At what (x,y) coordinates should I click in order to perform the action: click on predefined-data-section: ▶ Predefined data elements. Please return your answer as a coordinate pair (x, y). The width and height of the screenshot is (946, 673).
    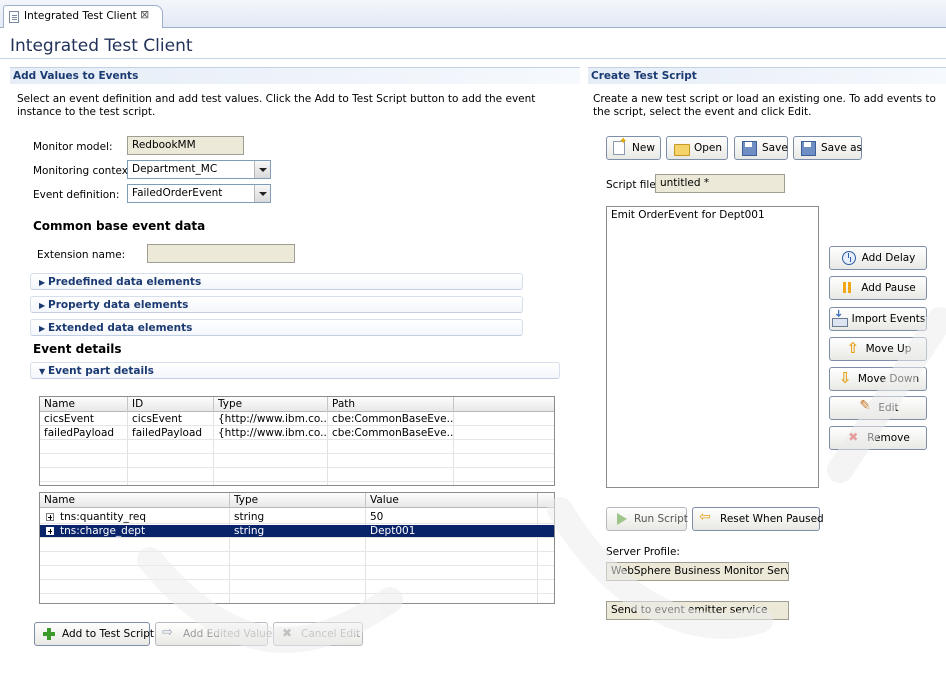
    Looking at the image, I should click on (276, 281).